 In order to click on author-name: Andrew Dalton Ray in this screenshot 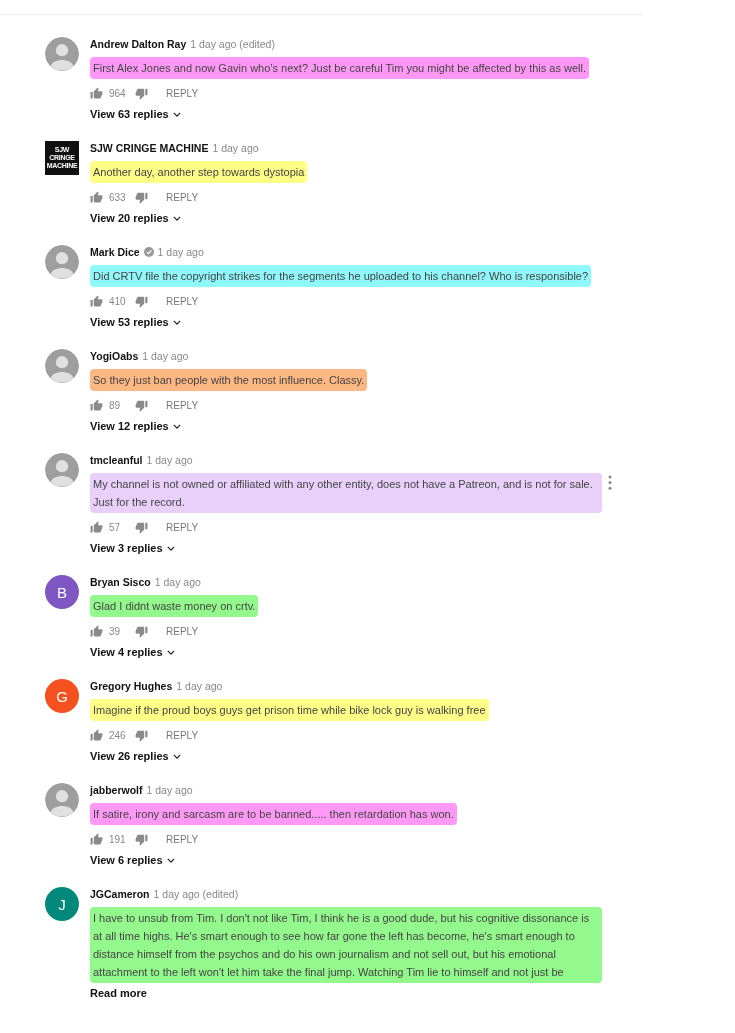, I will do `click(138, 44)`.